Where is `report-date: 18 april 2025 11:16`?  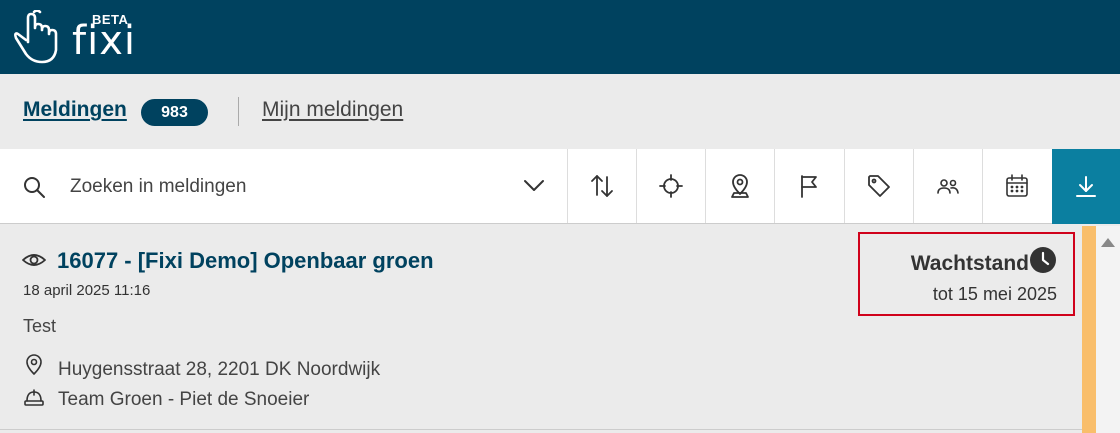
report-date: 18 april 2025 11:16 is located at coordinates (87, 290).